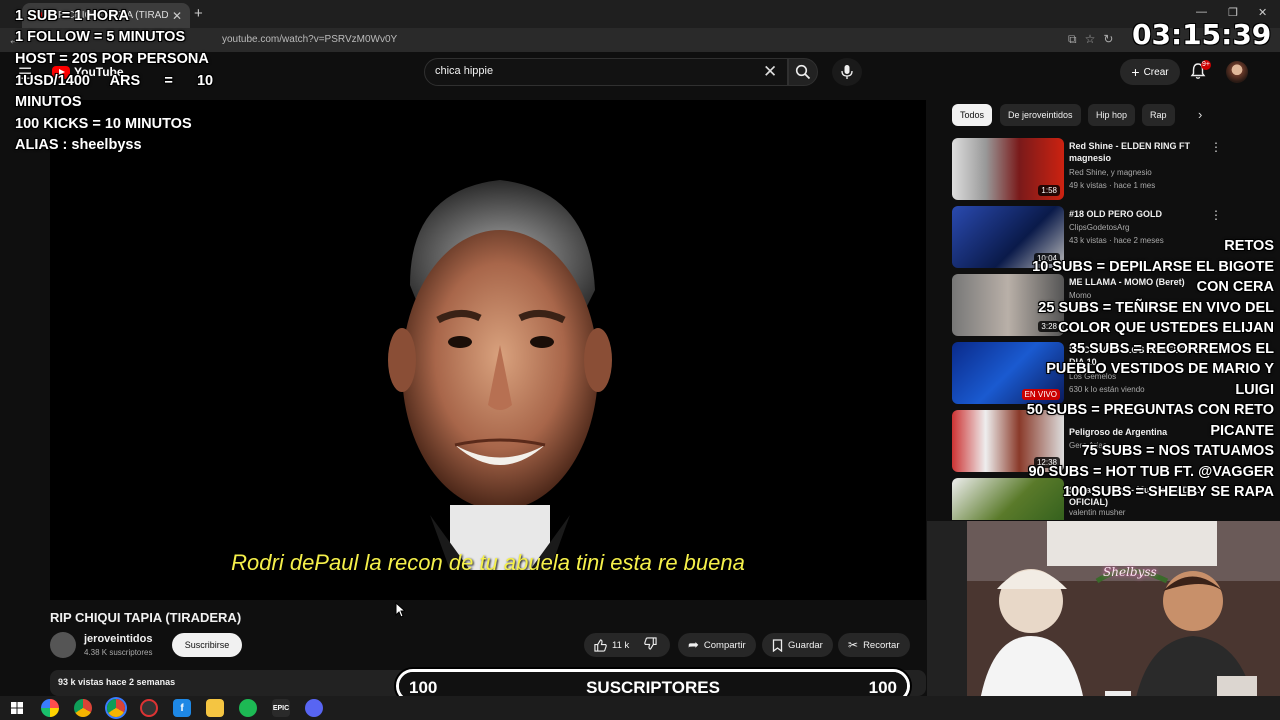 This screenshot has height=720, width=1280. What do you see at coordinates (1130, 572) in the screenshot?
I see `webcam-neon-sign: Shelbyss` at bounding box center [1130, 572].